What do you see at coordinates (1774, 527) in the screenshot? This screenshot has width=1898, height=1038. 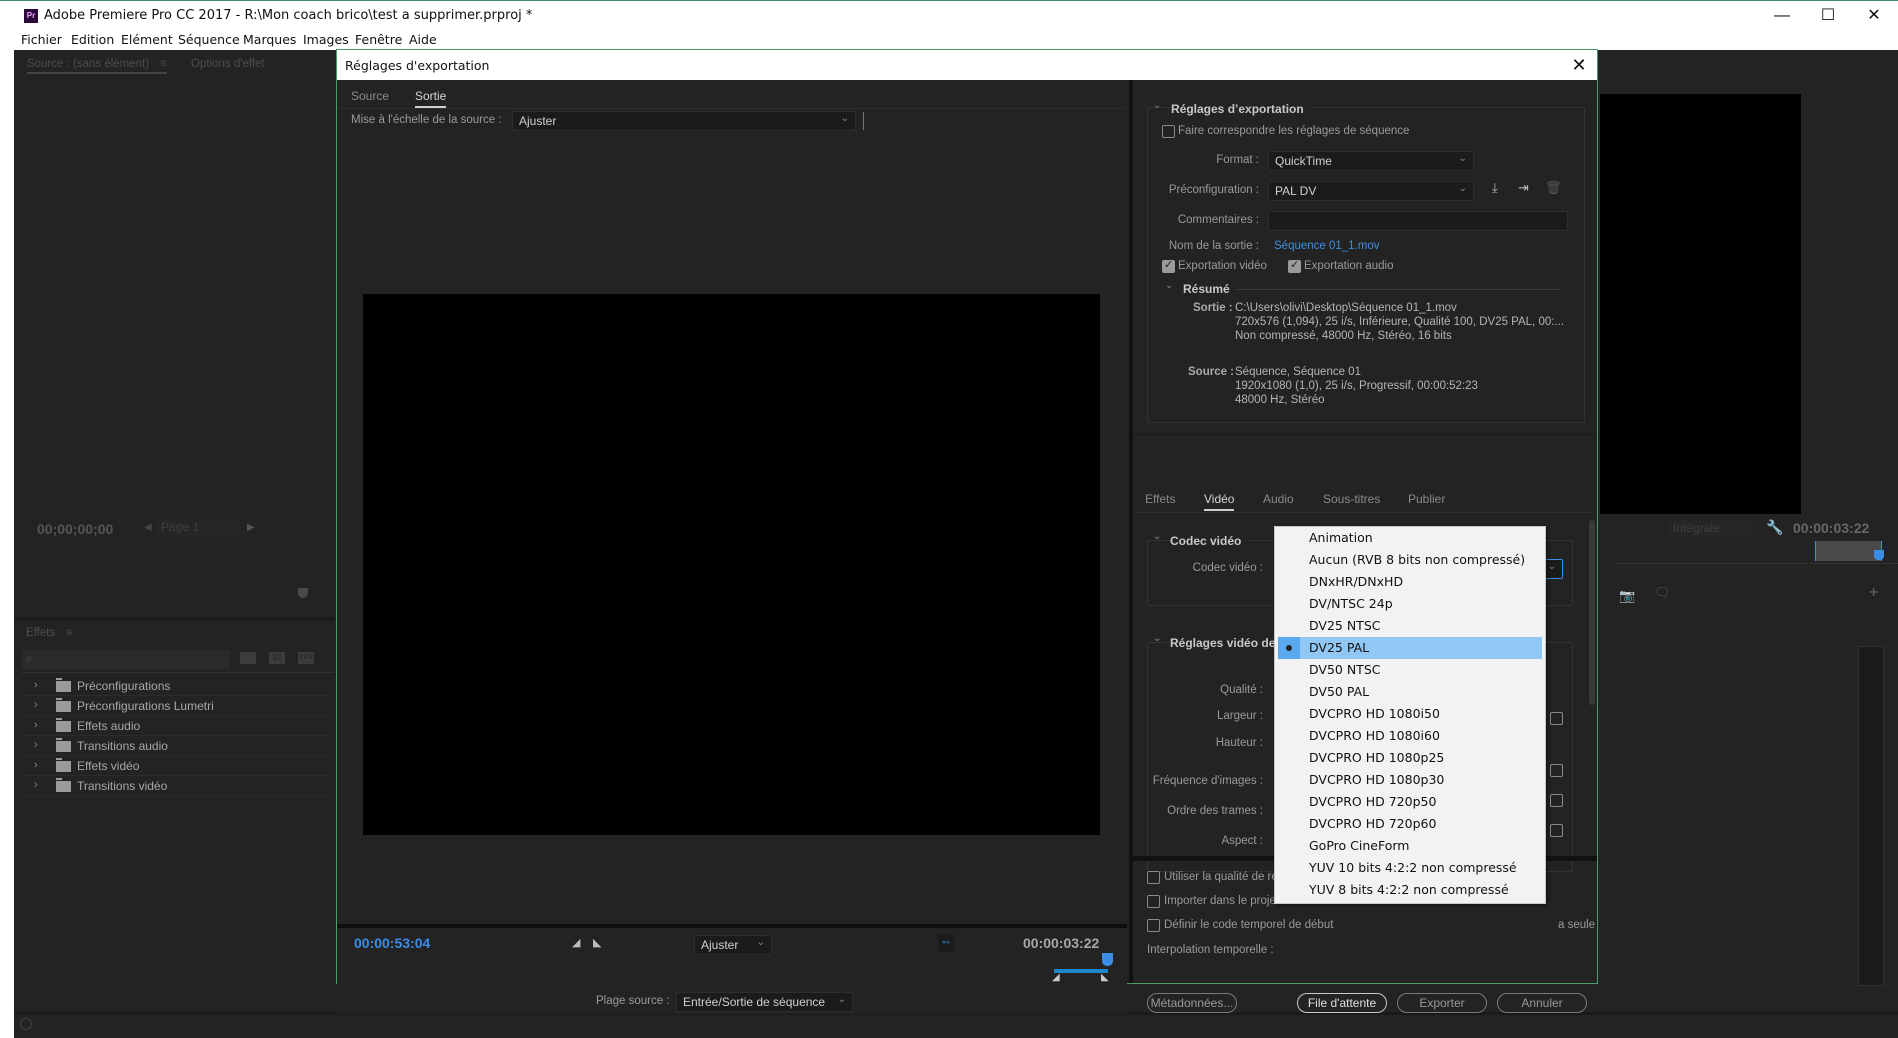 I see `wrench-icon: 🔧` at bounding box center [1774, 527].